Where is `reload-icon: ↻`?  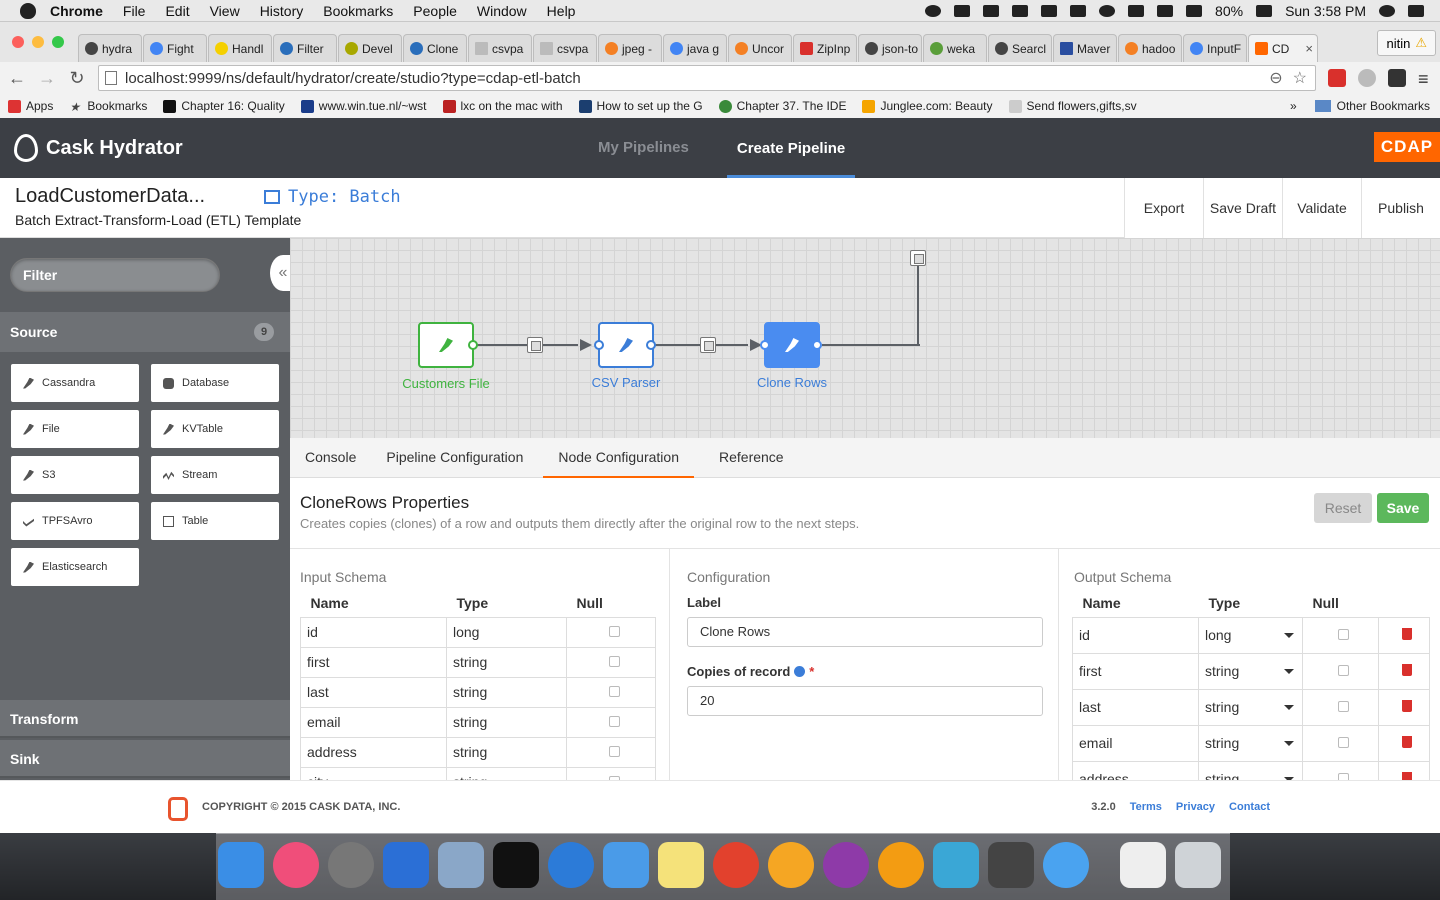
reload-icon: ↻ is located at coordinates (77, 78).